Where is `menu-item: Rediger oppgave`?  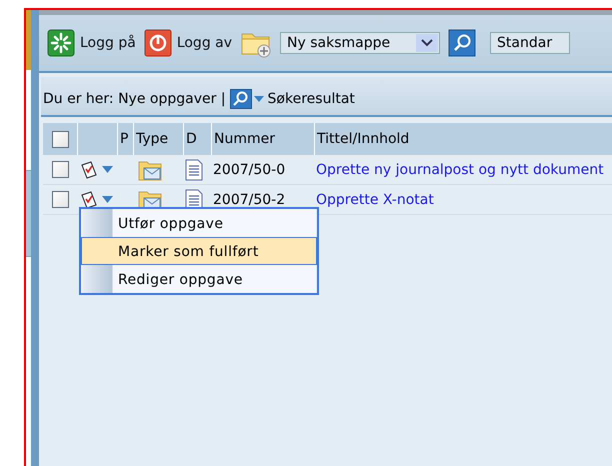
menu-item: Rediger oppgave is located at coordinates (199, 279).